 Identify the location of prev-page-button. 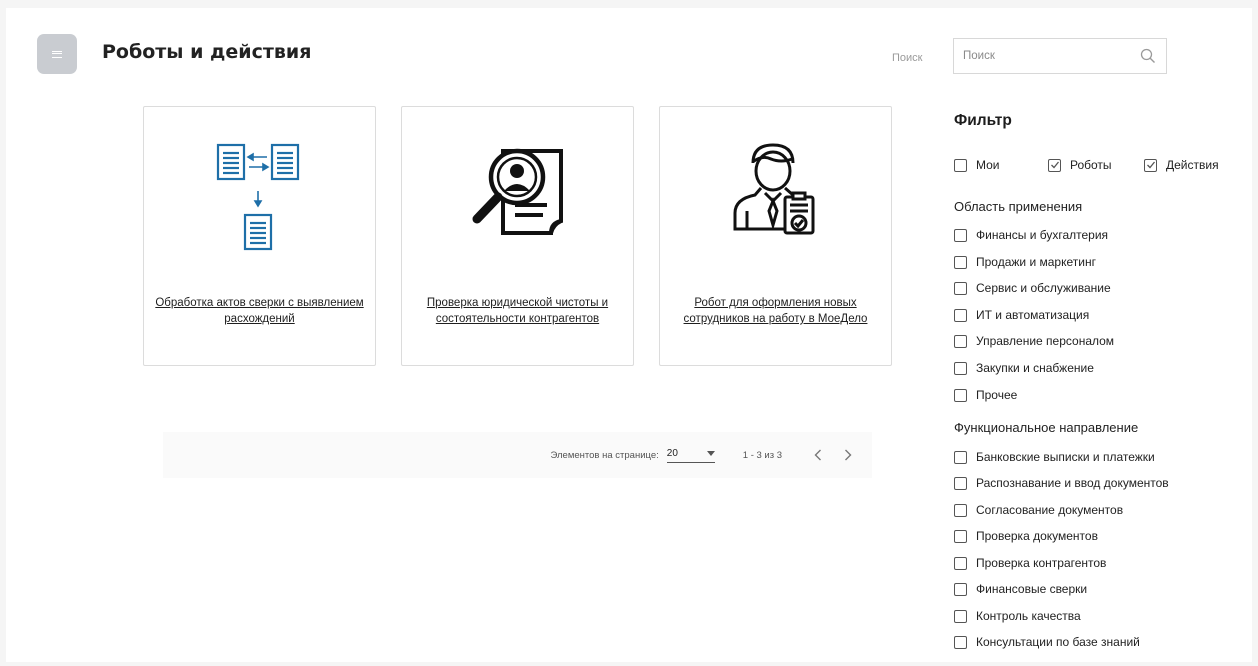
(818, 455).